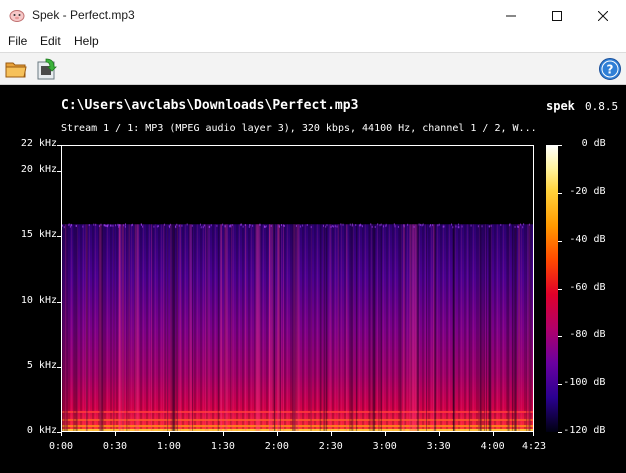 This screenshot has width=626, height=473. What do you see at coordinates (38, 300) in the screenshot?
I see `y-tick-label: 10 kHz` at bounding box center [38, 300].